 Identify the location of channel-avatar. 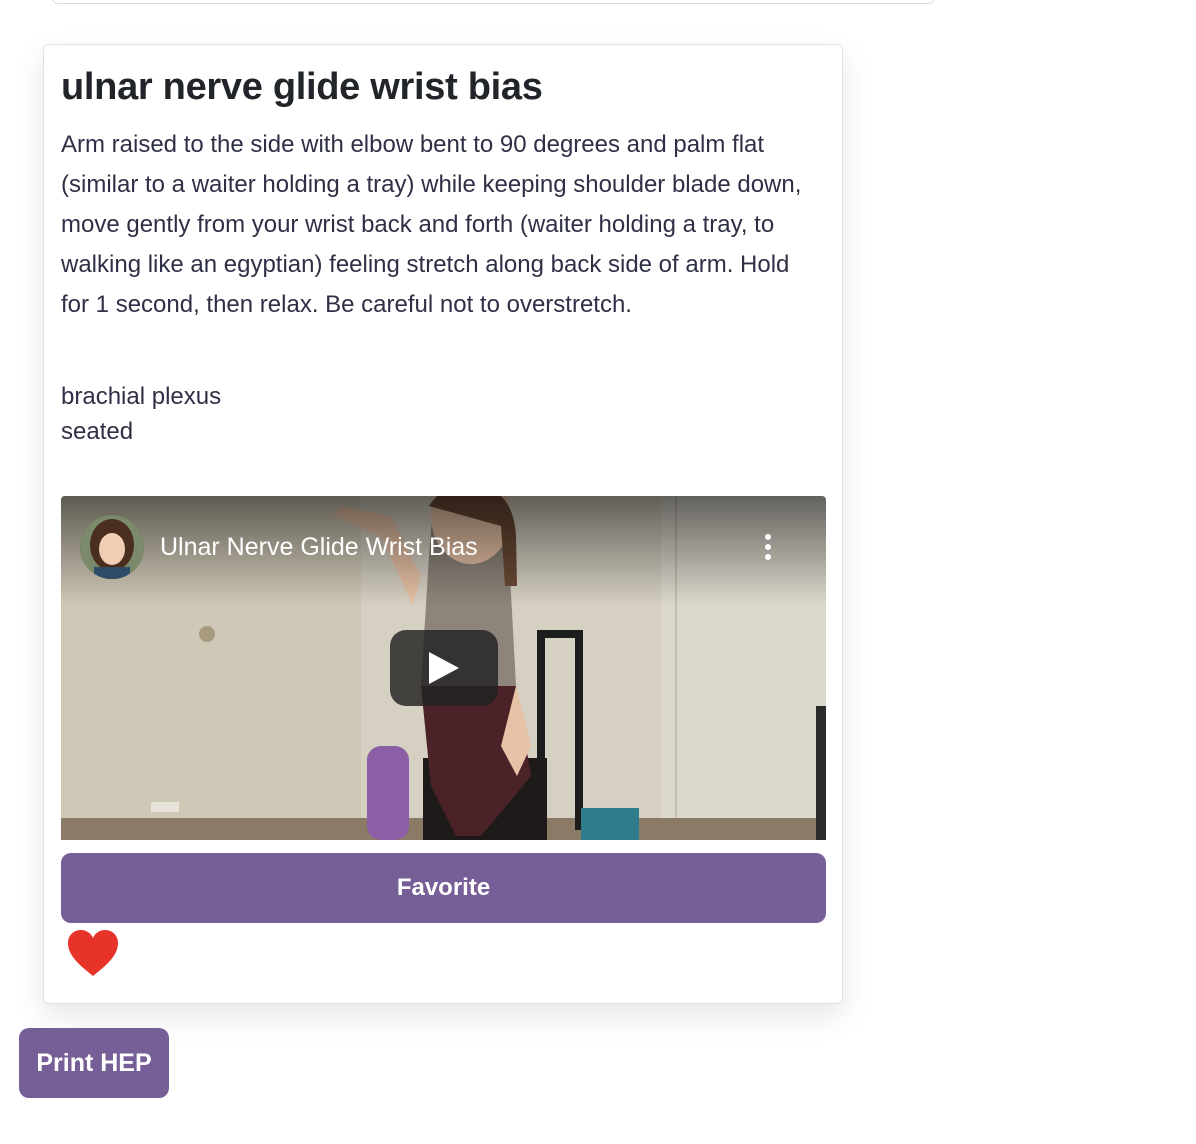
(112, 547).